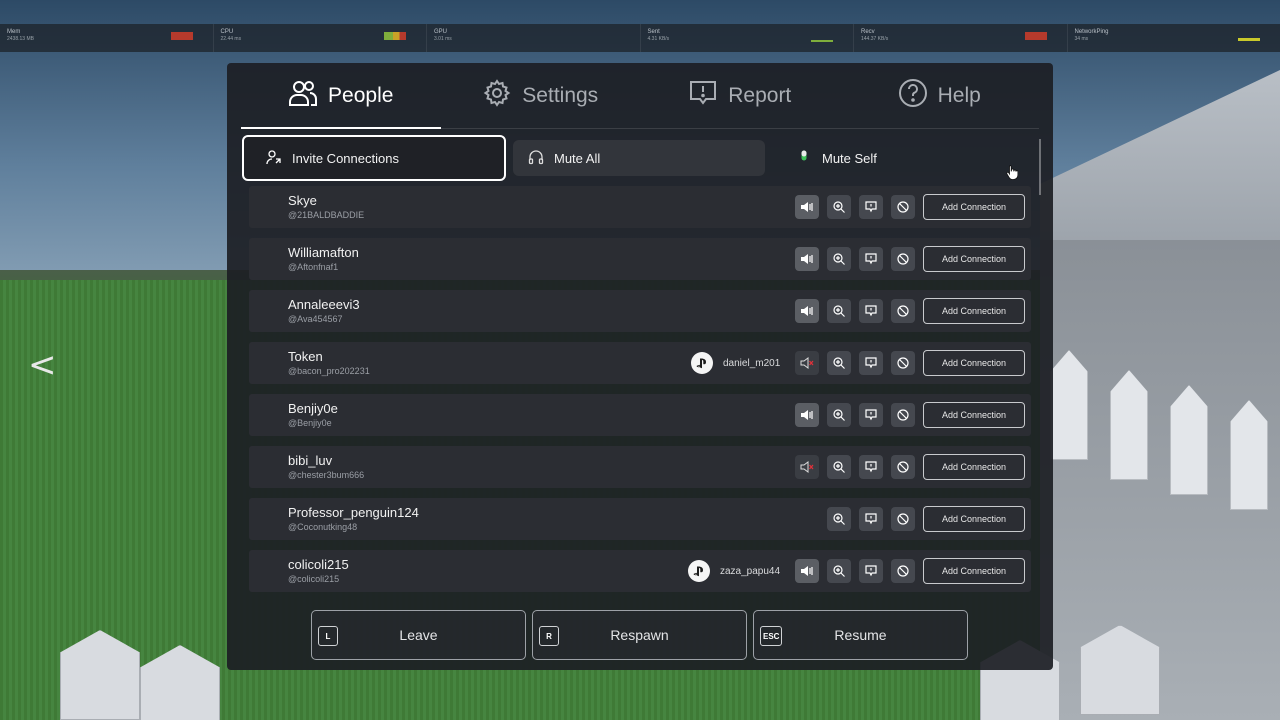  Describe the element at coordinates (560, 95) in the screenshot. I see `tab-label: Settings` at that location.